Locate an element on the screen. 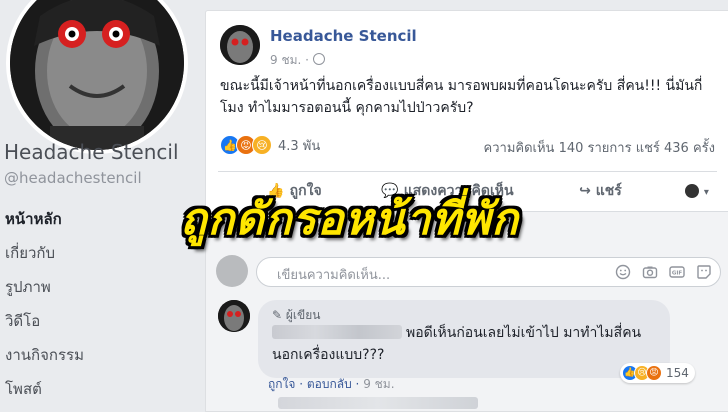  post-time-text: 9 ชม. · is located at coordinates (289, 60).